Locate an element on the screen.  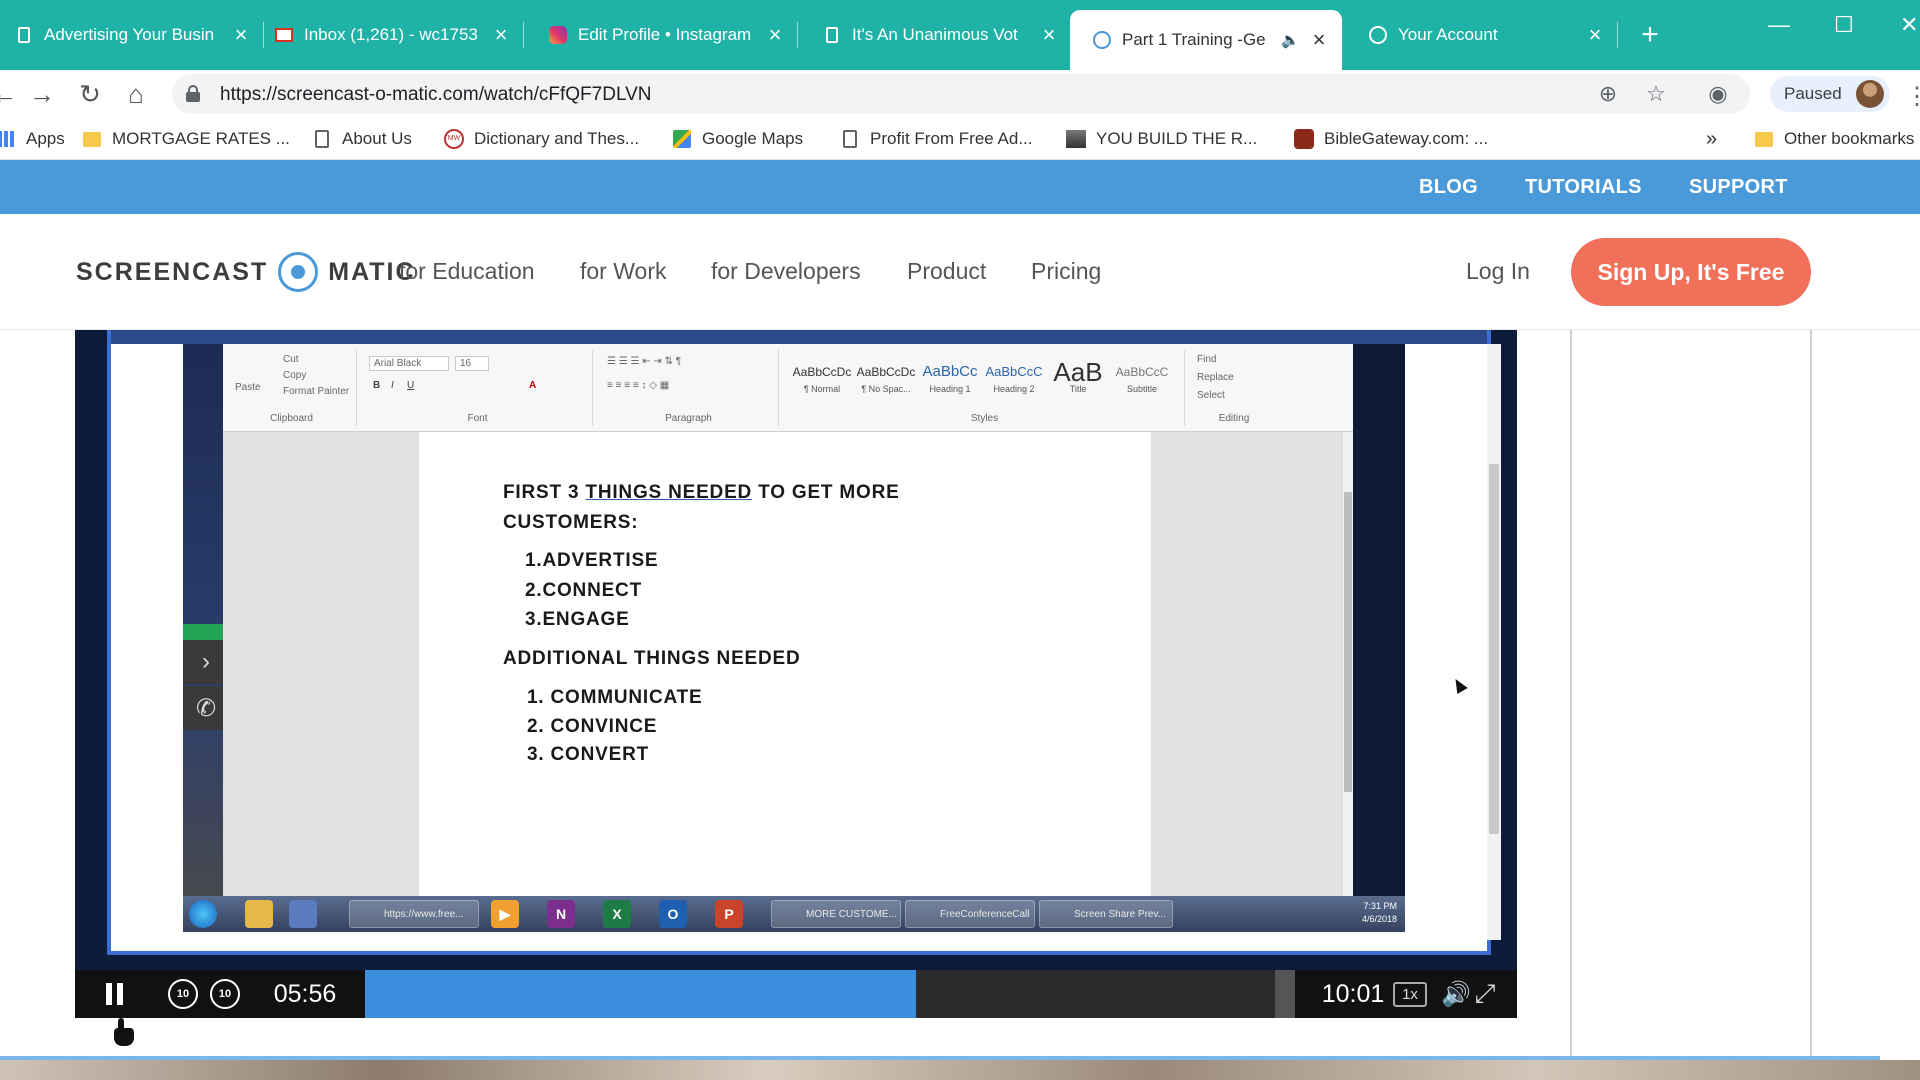
nav-product: Product is located at coordinates (946, 271).